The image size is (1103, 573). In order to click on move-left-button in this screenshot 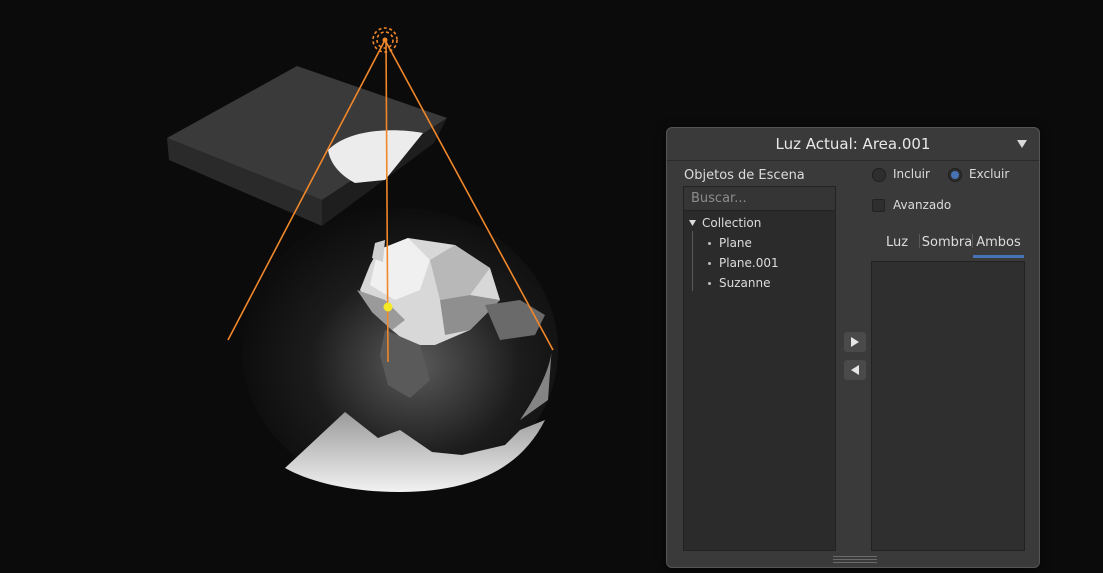, I will do `click(855, 370)`.